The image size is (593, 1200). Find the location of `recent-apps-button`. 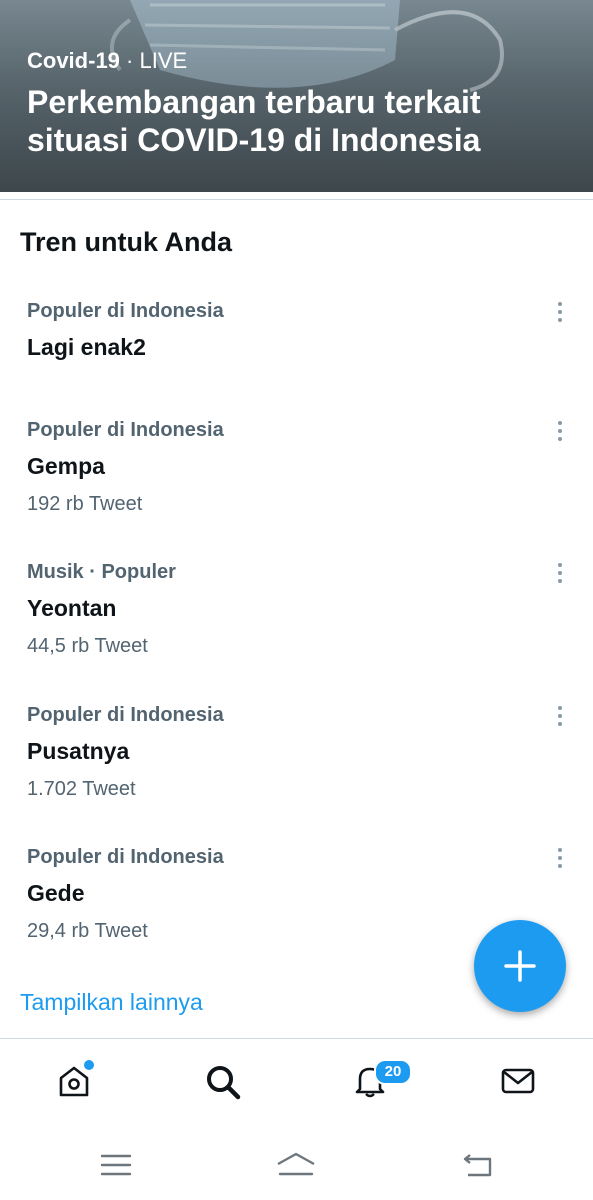

recent-apps-button is located at coordinates (116, 1165).